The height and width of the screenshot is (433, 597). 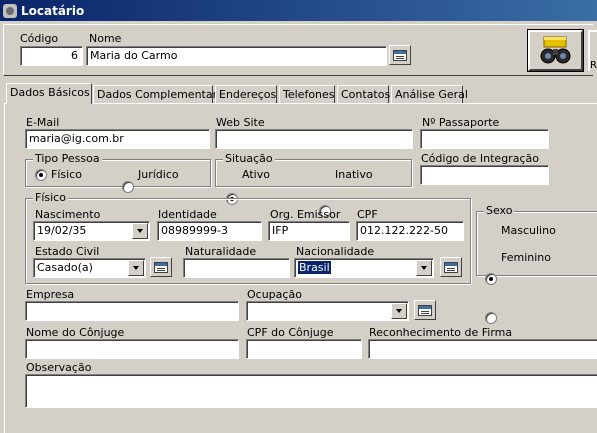 What do you see at coordinates (39, 38) in the screenshot?
I see `codigo-label: Código` at bounding box center [39, 38].